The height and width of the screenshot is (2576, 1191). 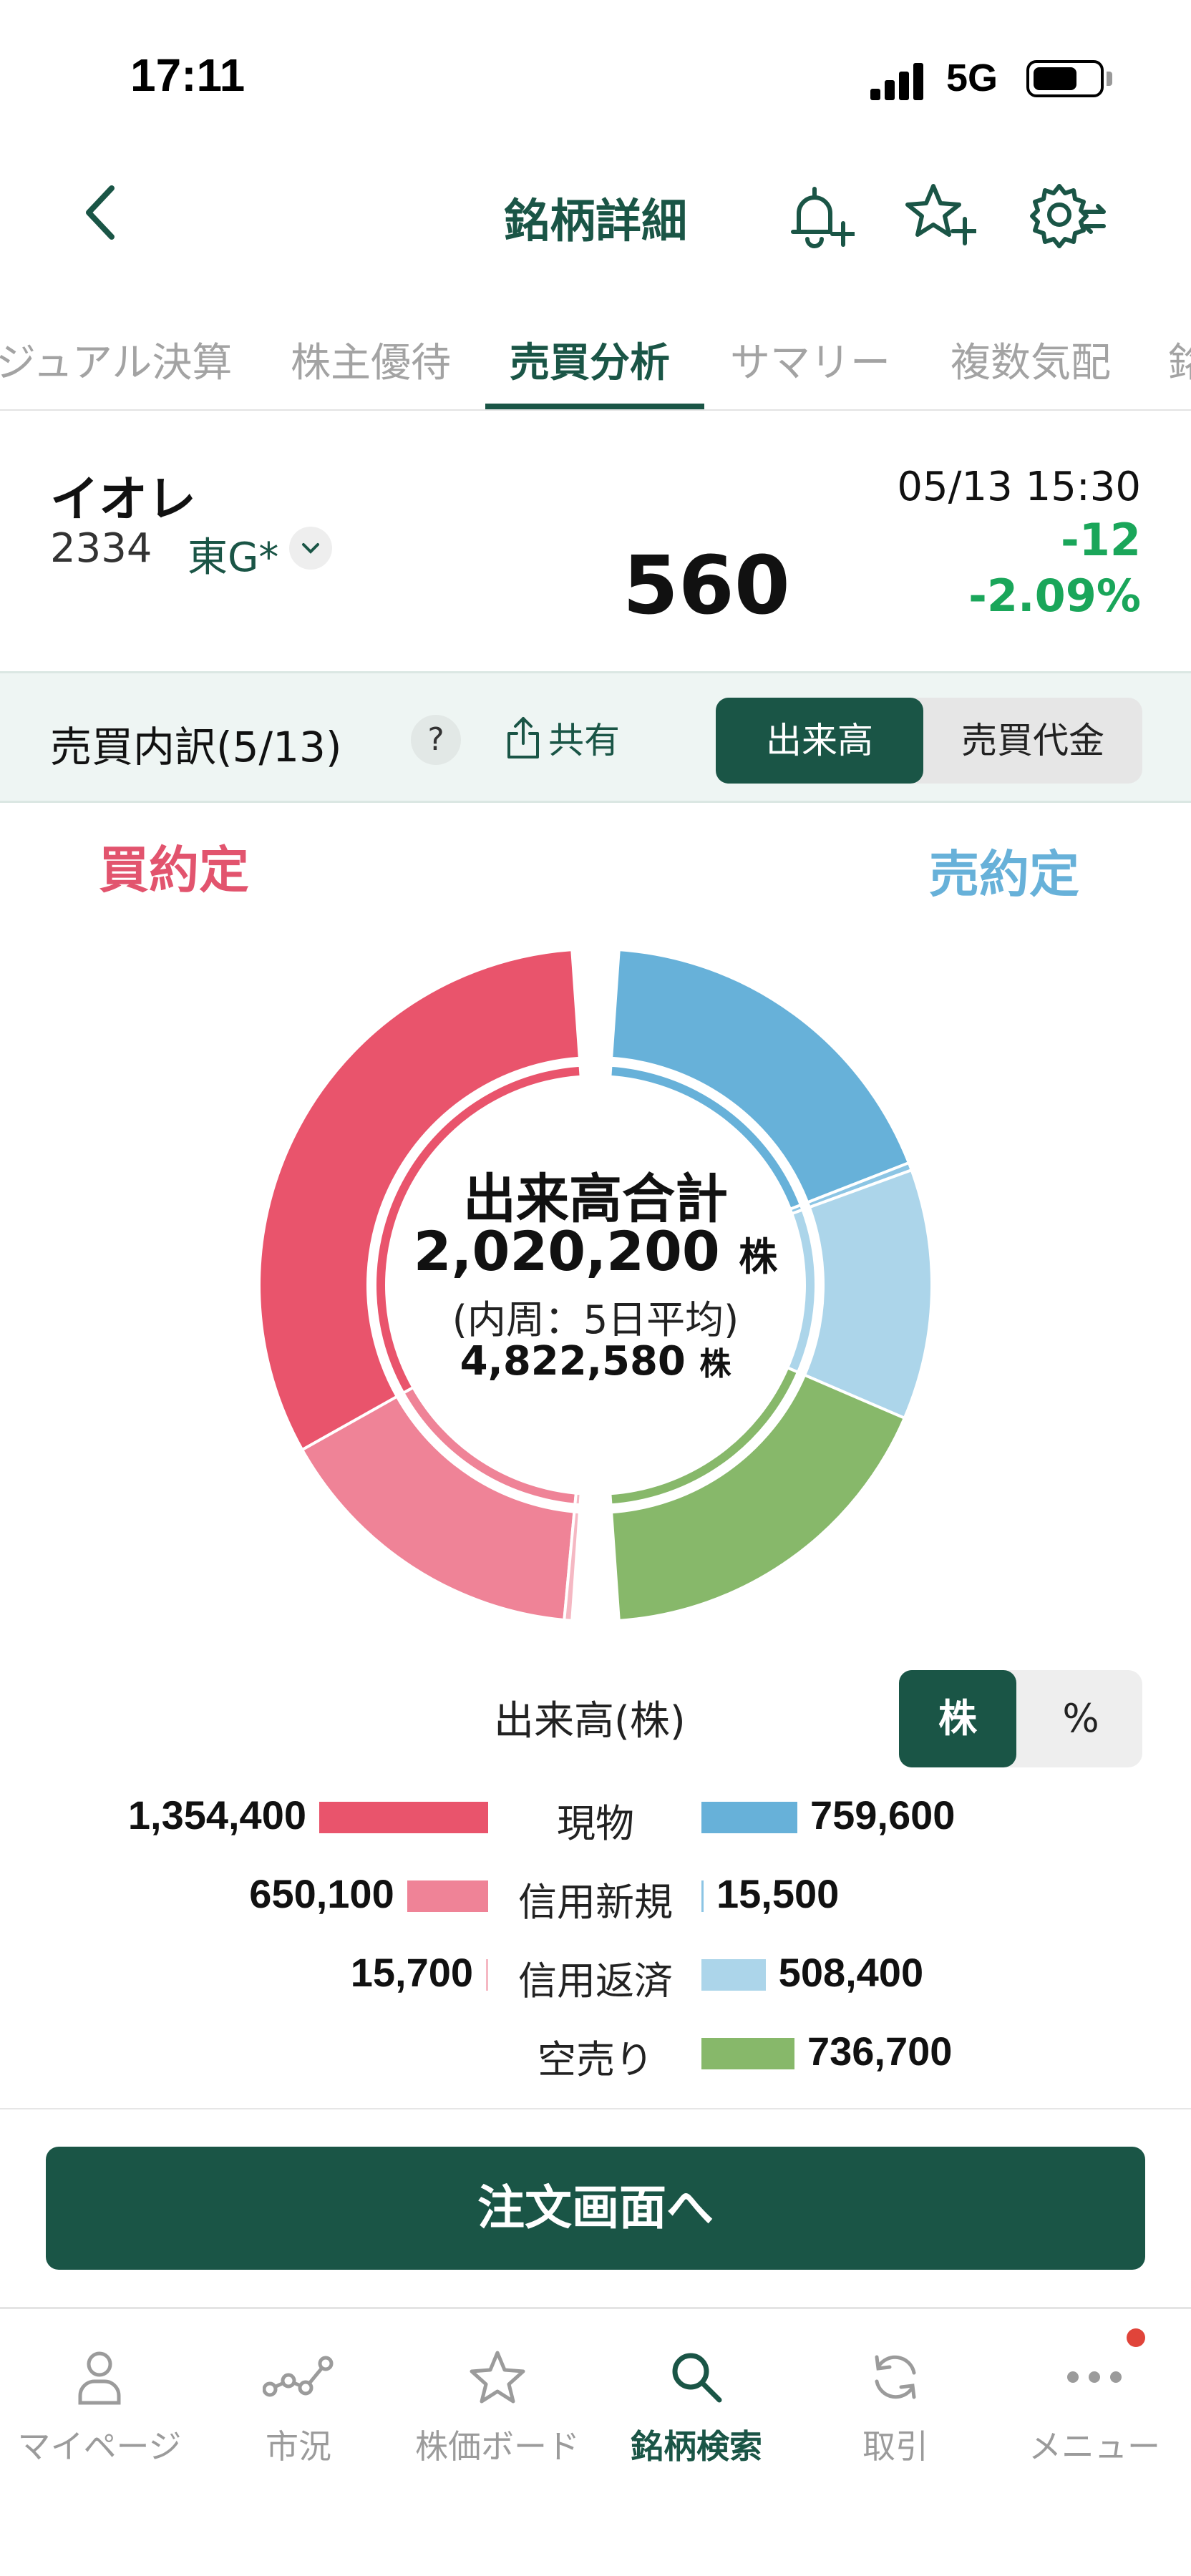 What do you see at coordinates (101, 548) in the screenshot?
I see `stock-code: 2334` at bounding box center [101, 548].